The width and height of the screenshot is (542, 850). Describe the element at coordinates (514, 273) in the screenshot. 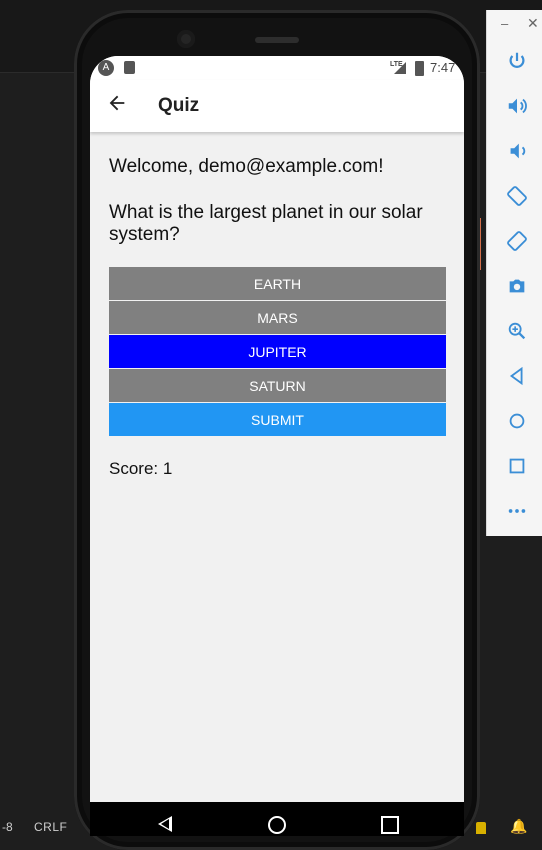

I see `emulator-toolbar: – ✕` at that location.